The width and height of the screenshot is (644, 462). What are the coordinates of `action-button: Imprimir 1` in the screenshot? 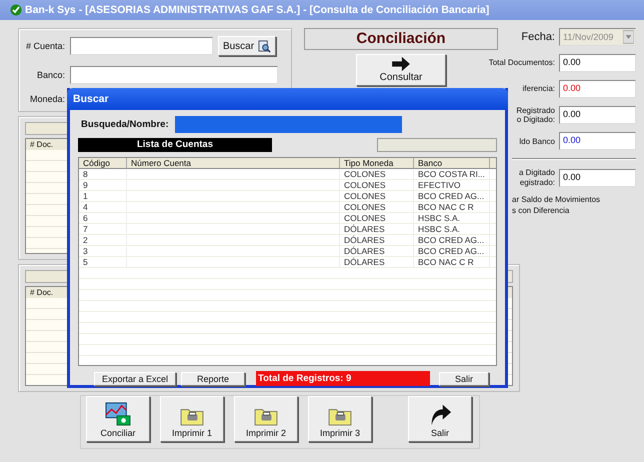 It's located at (192, 419).